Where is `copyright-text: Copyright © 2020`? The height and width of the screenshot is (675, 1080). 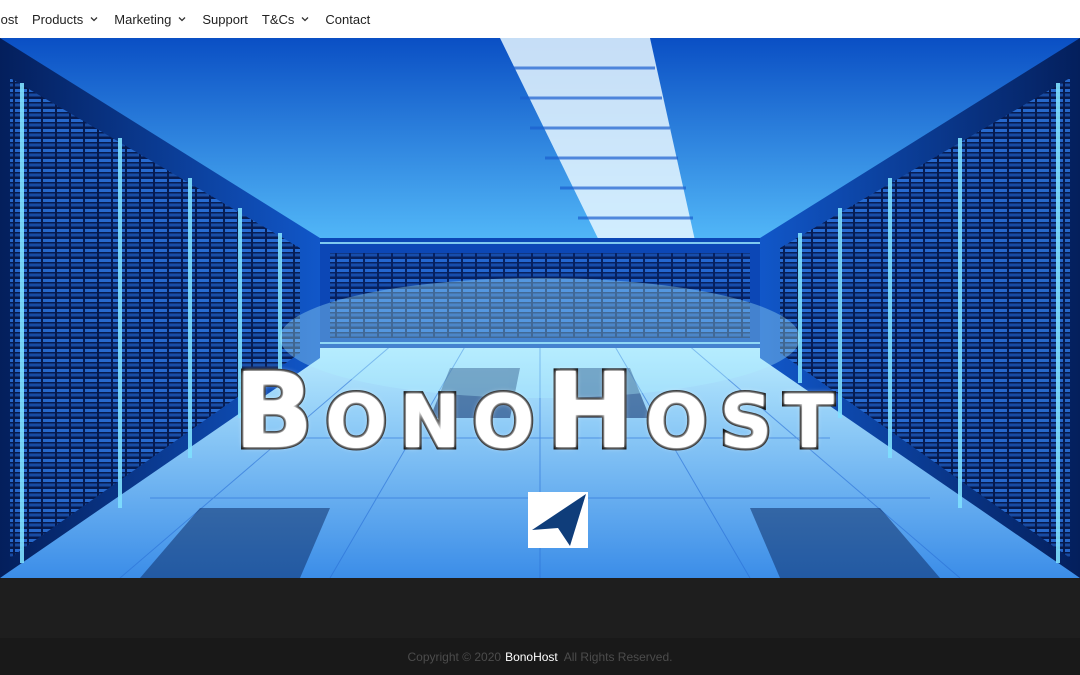
copyright-text: Copyright © 2020 is located at coordinates (454, 656).